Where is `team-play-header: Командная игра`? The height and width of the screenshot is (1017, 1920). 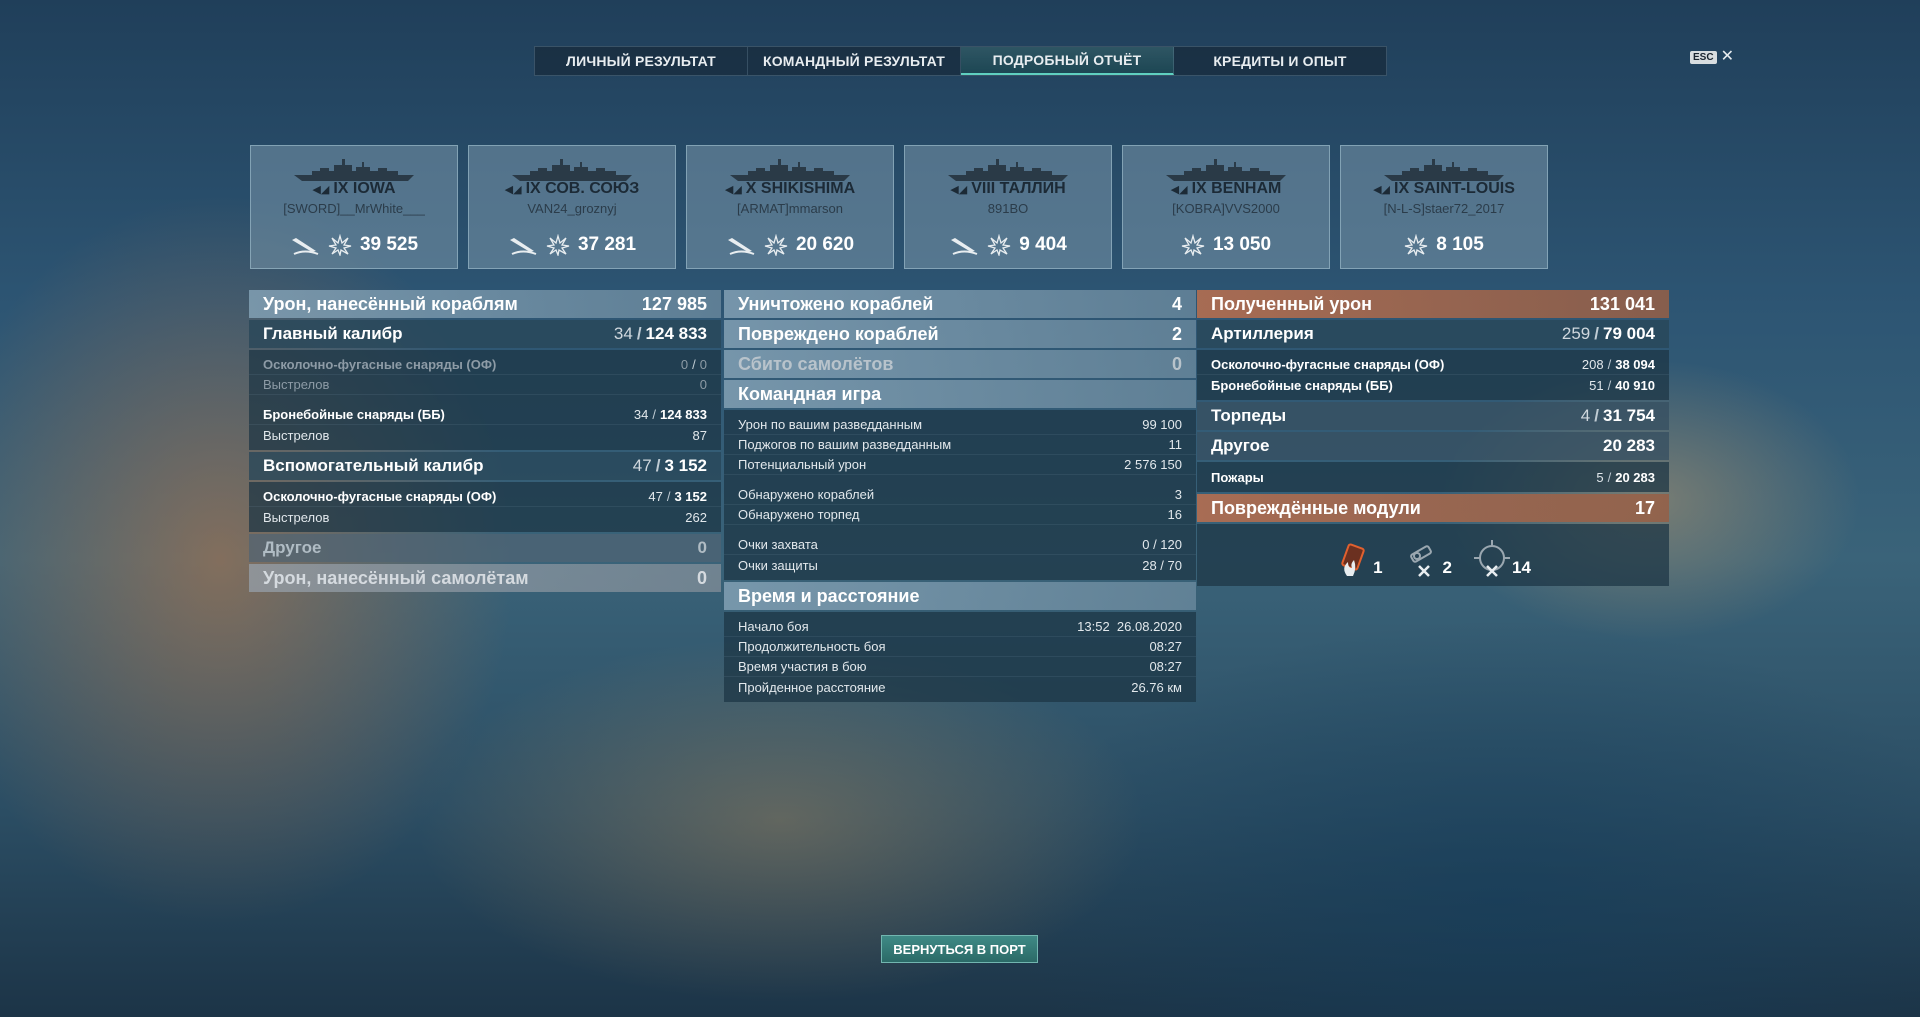 team-play-header: Командная игра is located at coordinates (960, 394).